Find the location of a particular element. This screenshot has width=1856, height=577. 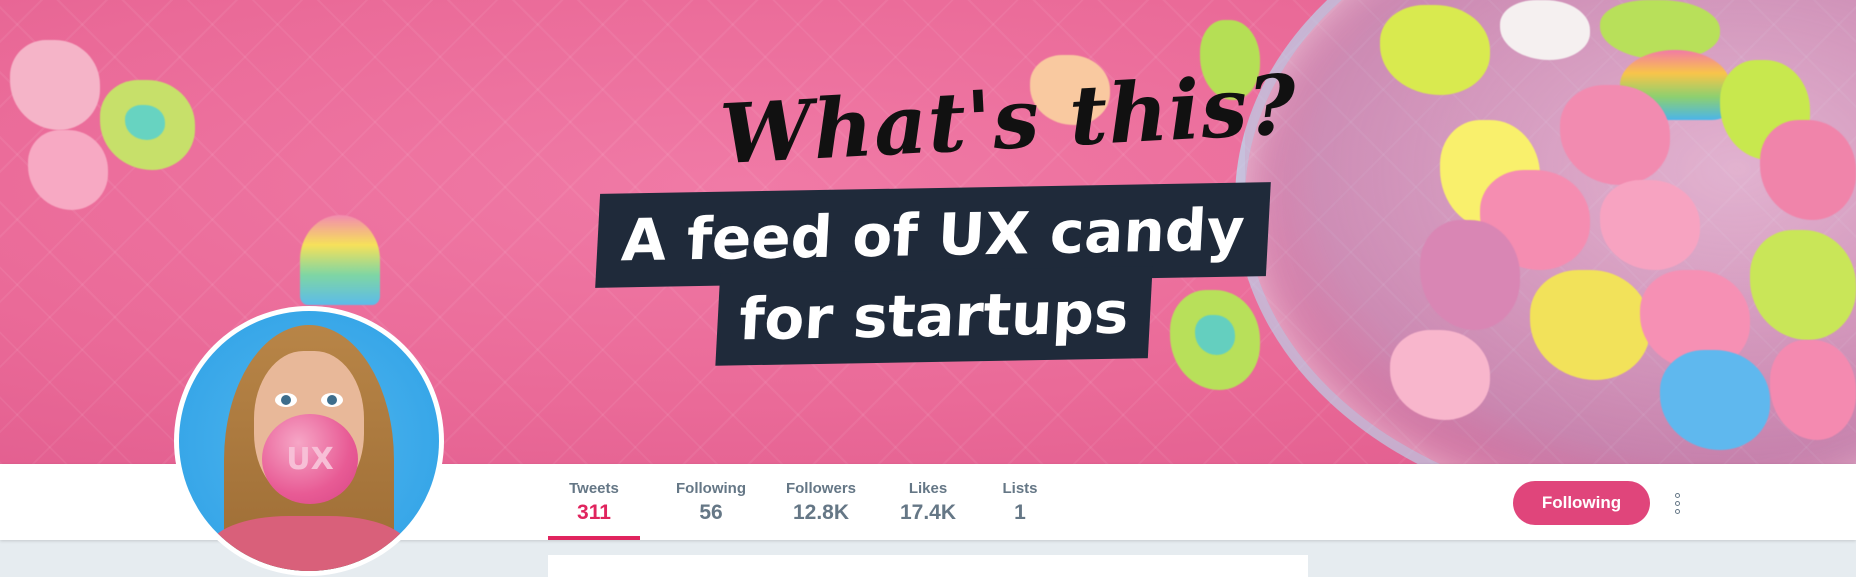

profile-avatar: UX is located at coordinates (309, 441).